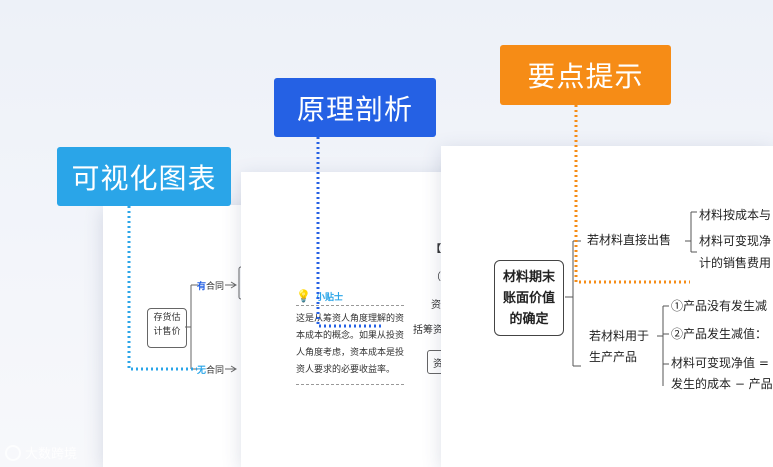 The height and width of the screenshot is (467, 773). Describe the element at coordinates (202, 287) in the screenshot. I see `branch-top-prefix: 有` at that location.